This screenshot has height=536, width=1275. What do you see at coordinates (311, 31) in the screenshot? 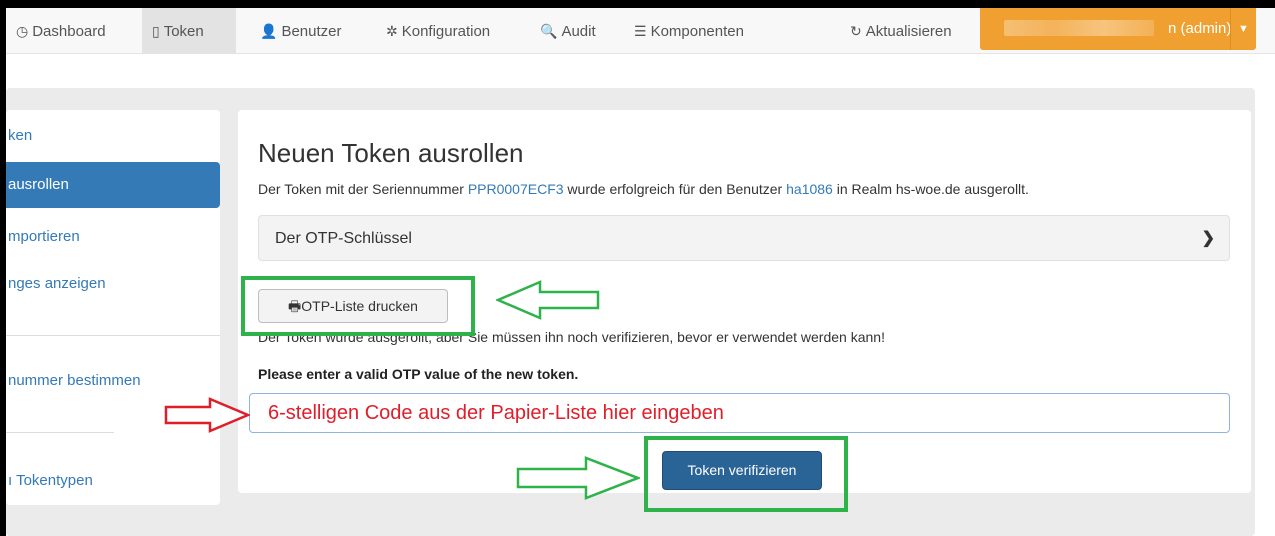
I see `nav-benutzer-label: Benutzer` at bounding box center [311, 31].